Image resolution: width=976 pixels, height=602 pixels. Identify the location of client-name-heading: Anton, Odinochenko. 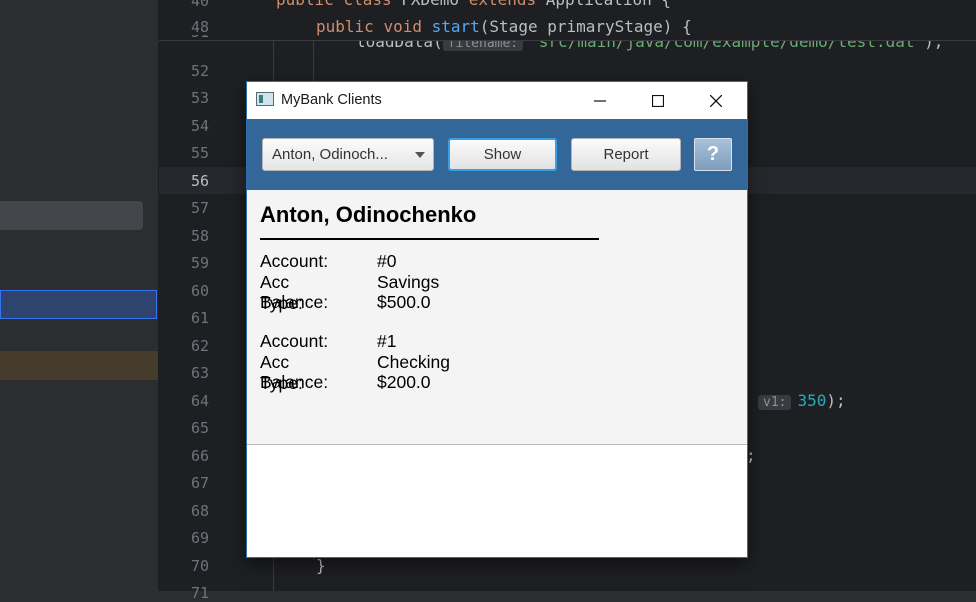
(368, 214).